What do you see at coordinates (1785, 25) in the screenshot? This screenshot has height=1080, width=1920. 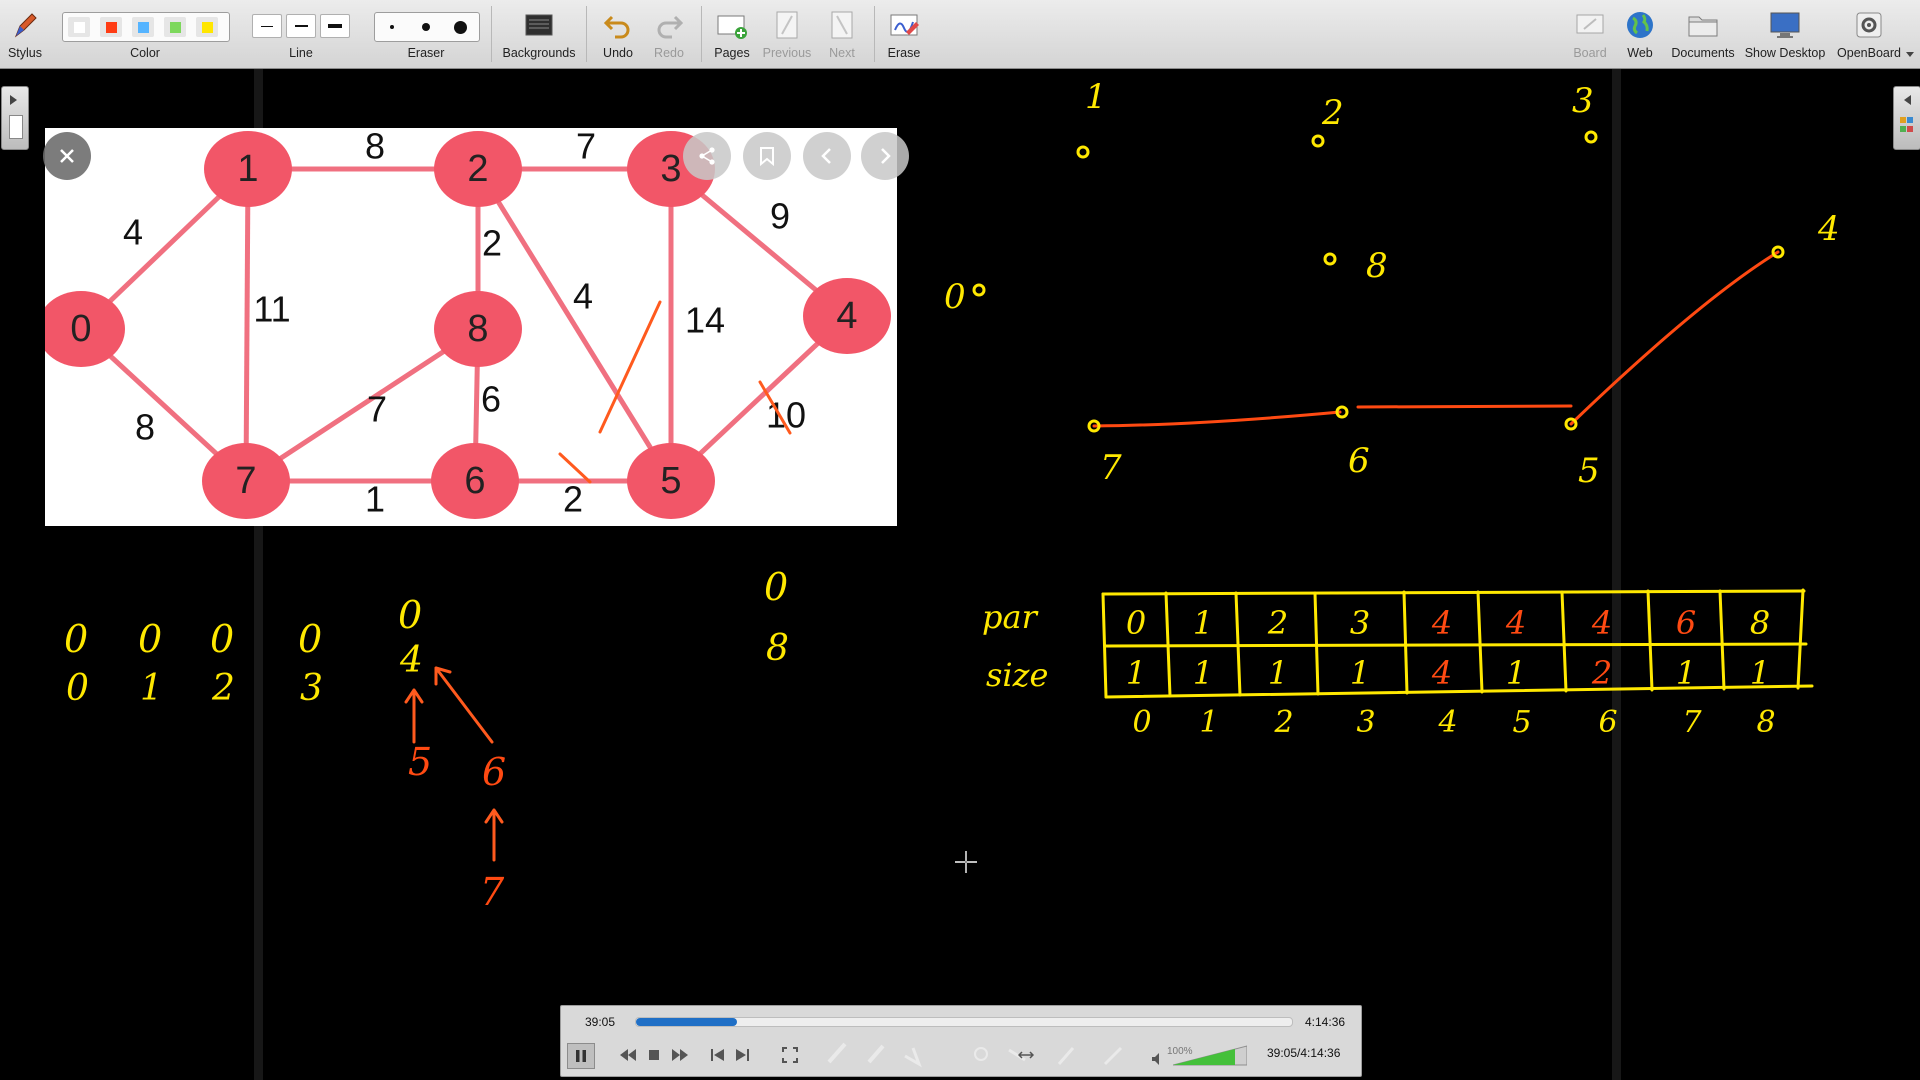 I see `desktop-icon` at bounding box center [1785, 25].